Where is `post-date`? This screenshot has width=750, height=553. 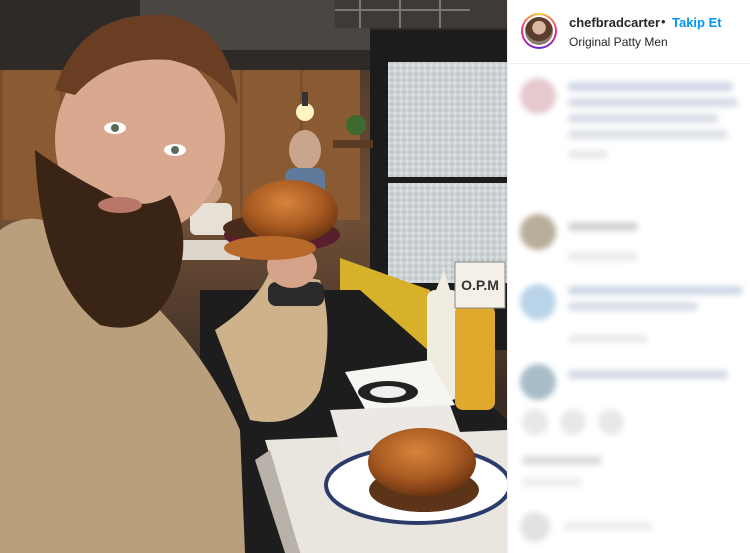 post-date is located at coordinates (552, 482).